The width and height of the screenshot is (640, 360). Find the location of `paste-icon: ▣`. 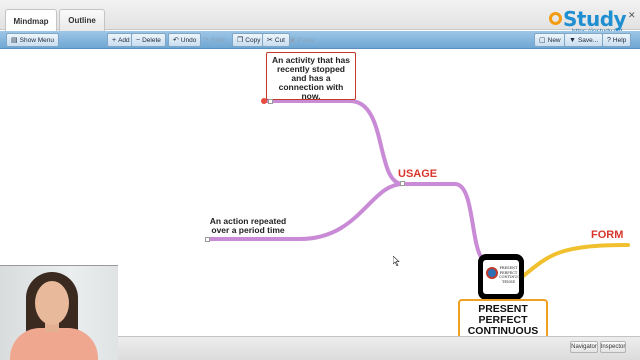

paste-icon: ▣ is located at coordinates (292, 40).